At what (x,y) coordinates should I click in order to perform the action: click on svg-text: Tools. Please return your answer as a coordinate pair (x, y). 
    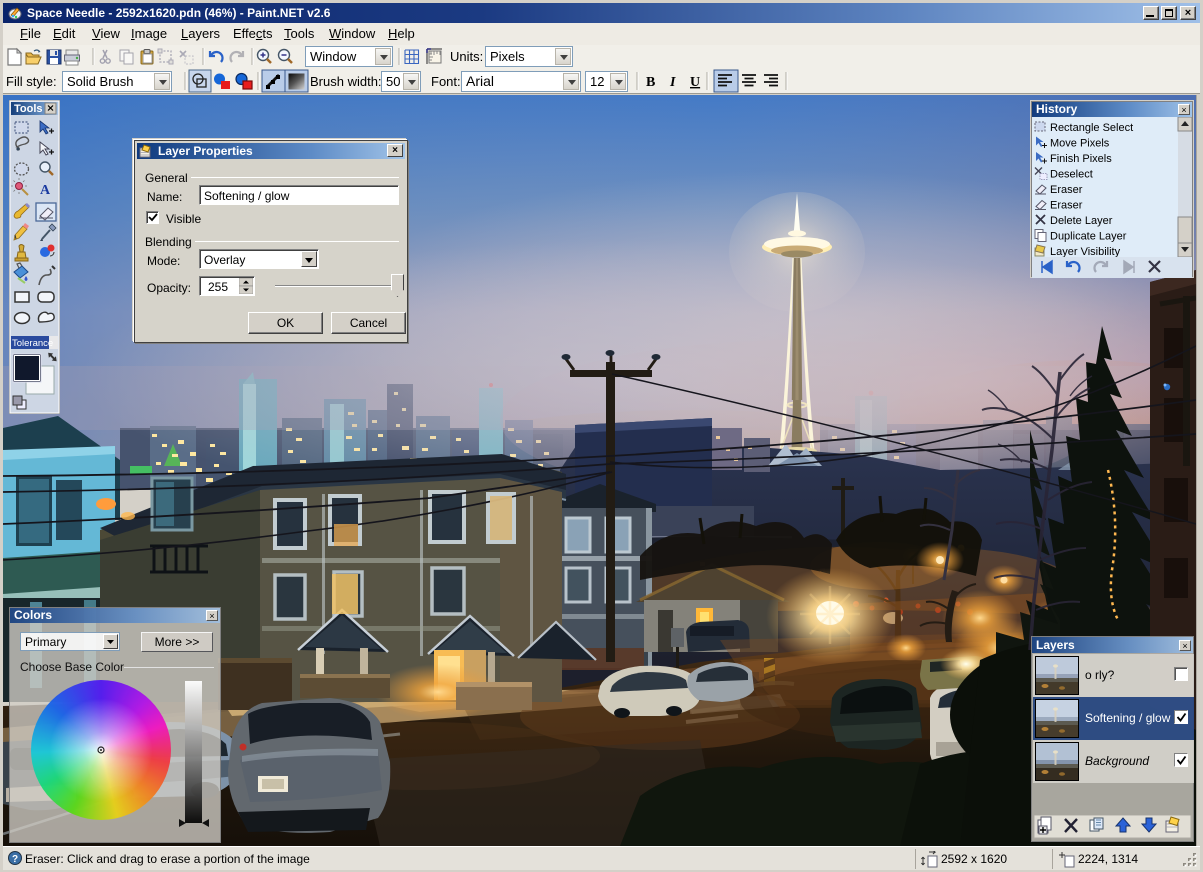
    Looking at the image, I should click on (28, 109).